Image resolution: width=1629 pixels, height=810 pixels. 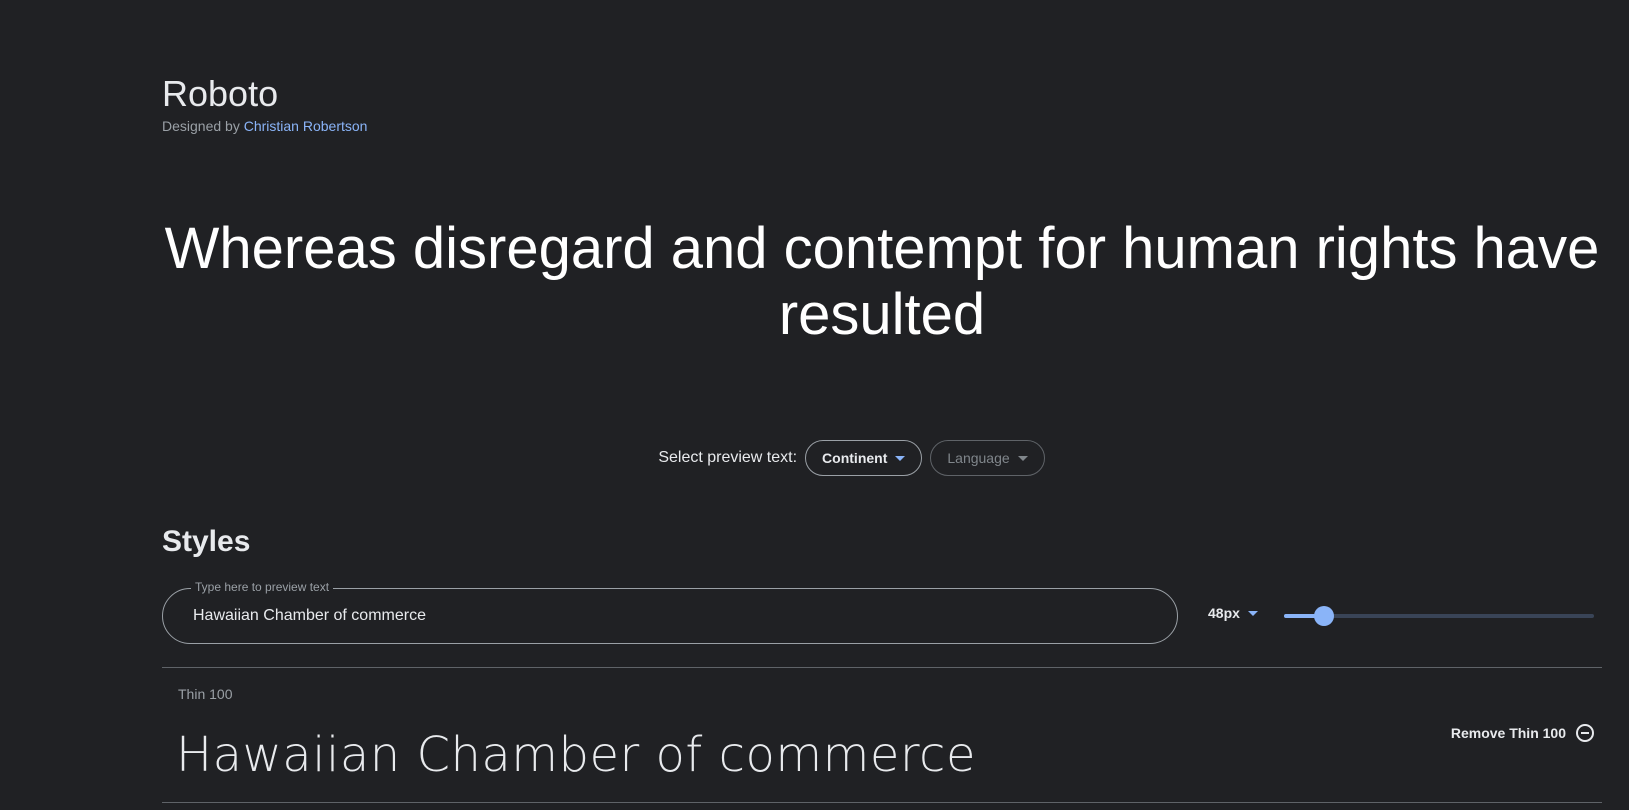 What do you see at coordinates (205, 694) in the screenshot?
I see `style-name: Thin 100` at bounding box center [205, 694].